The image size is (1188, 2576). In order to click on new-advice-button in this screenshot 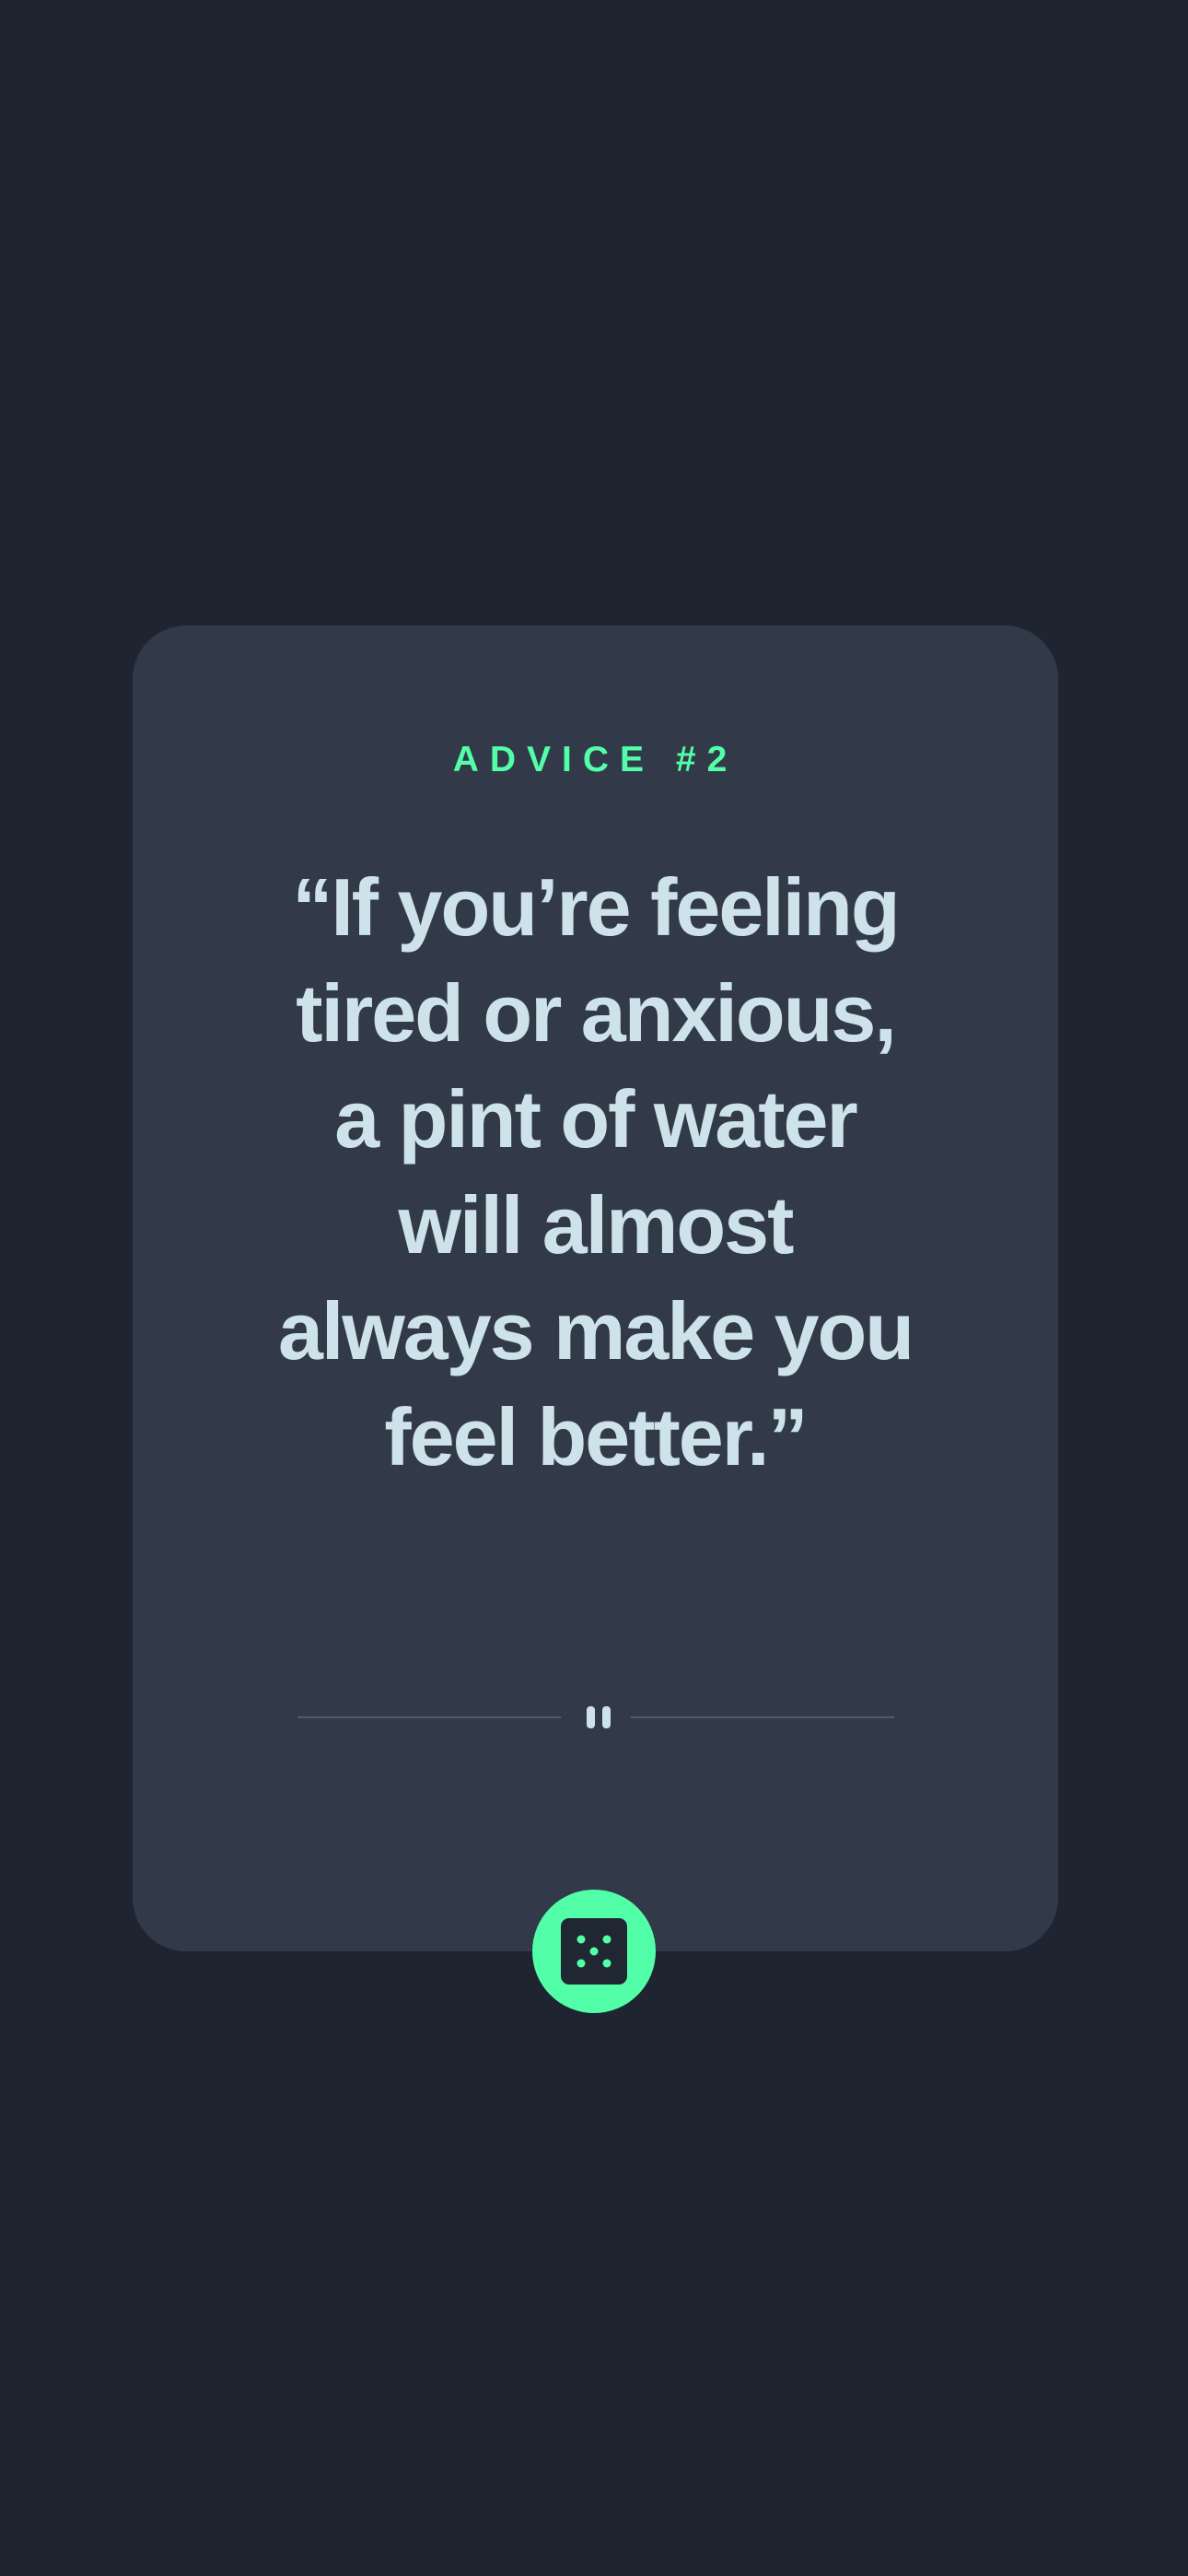, I will do `click(594, 1951)`.